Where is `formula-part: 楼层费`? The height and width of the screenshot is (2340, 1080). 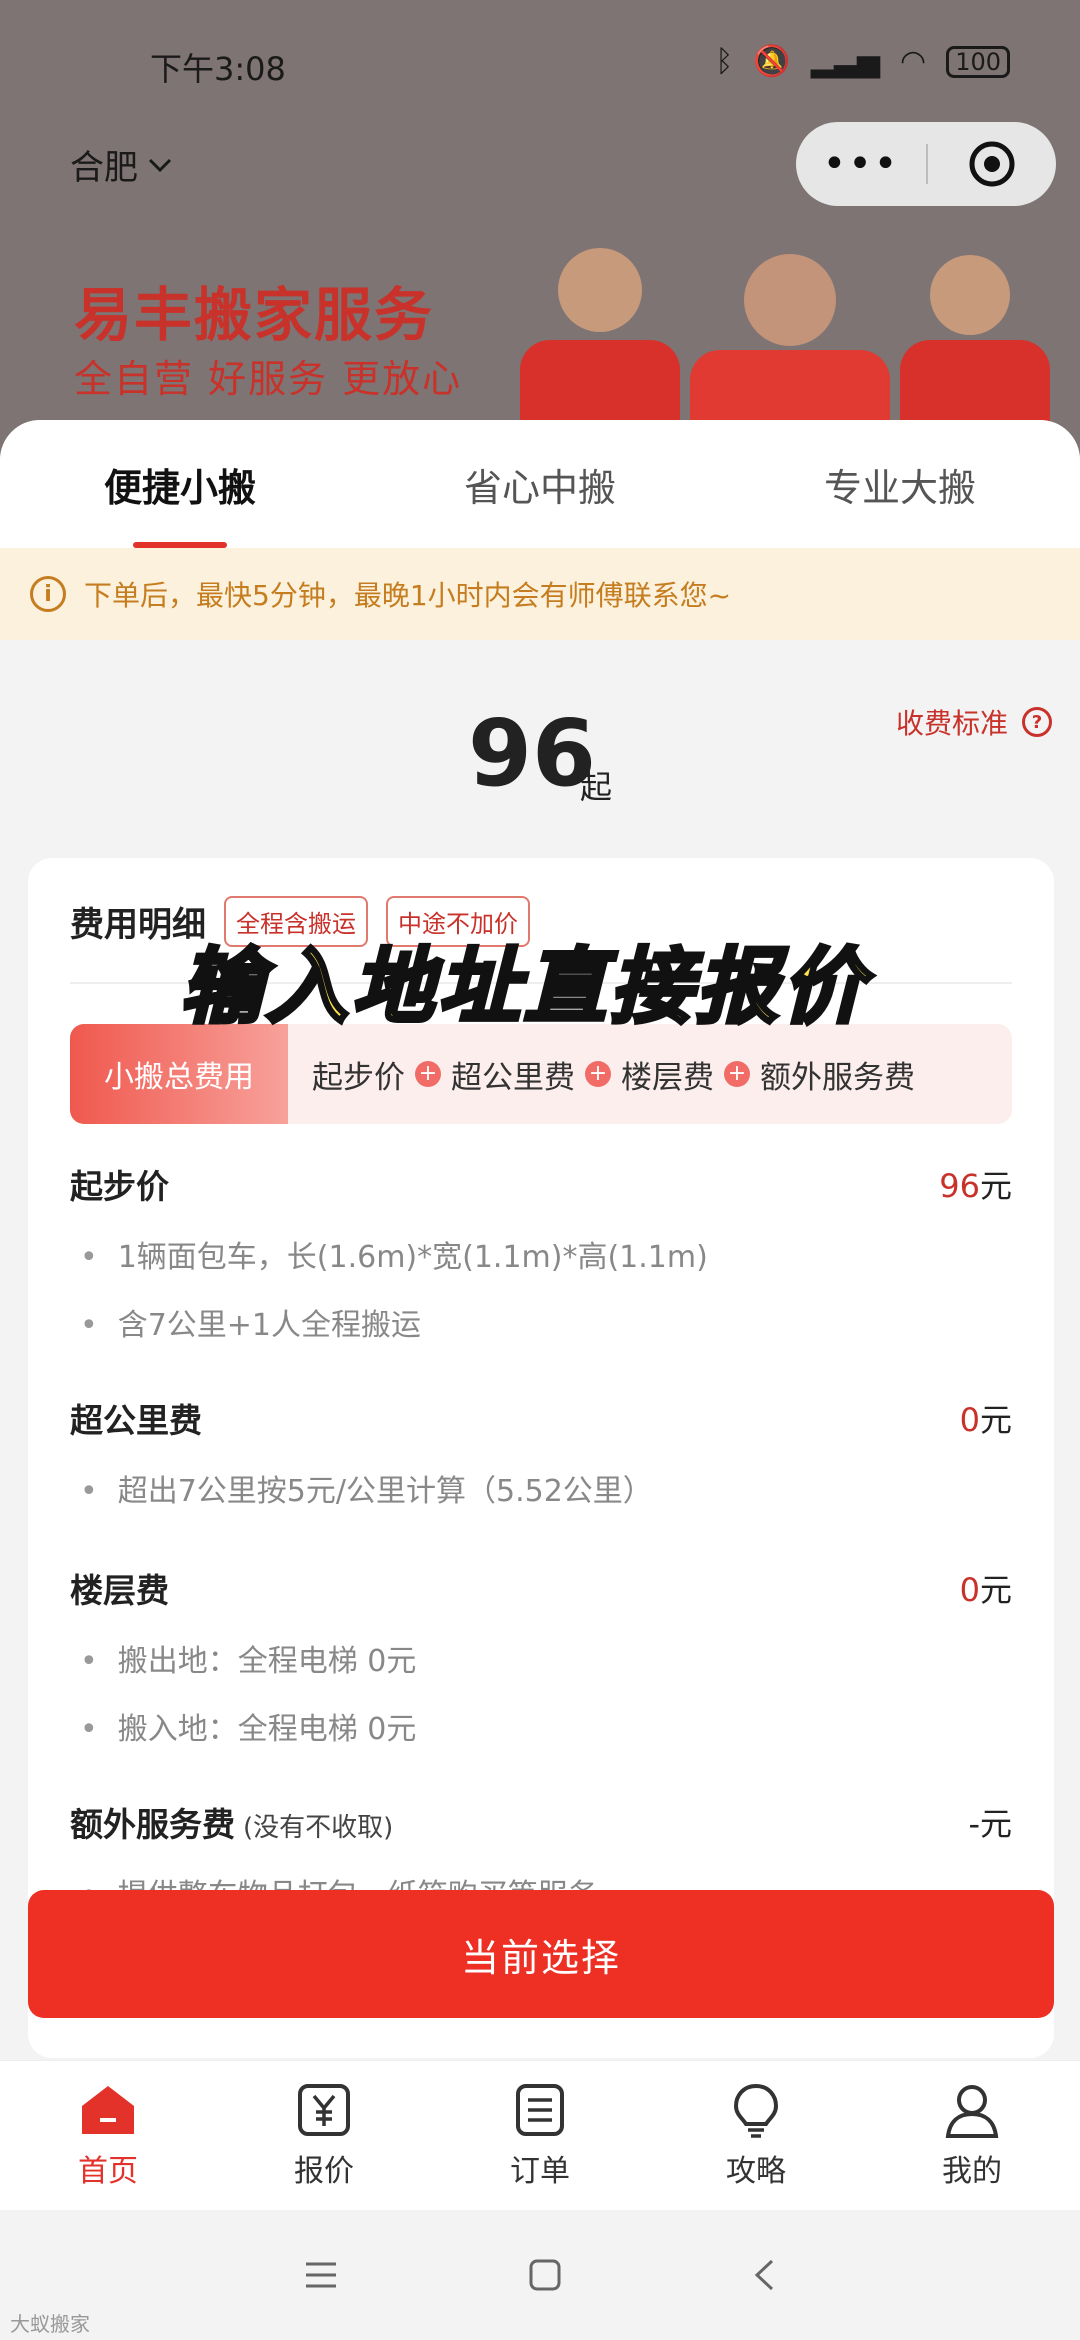 formula-part: 楼层费 is located at coordinates (667, 1077).